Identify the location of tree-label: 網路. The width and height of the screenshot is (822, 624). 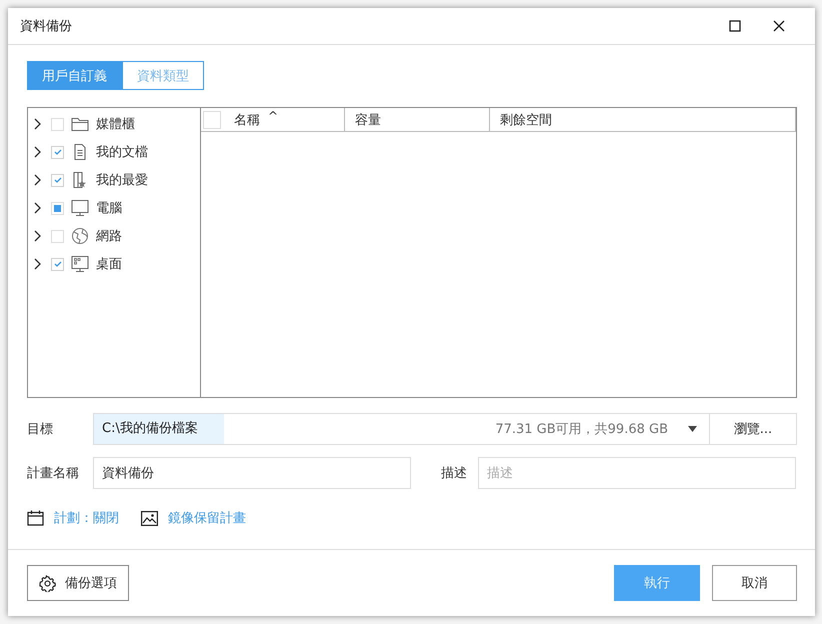
(109, 236).